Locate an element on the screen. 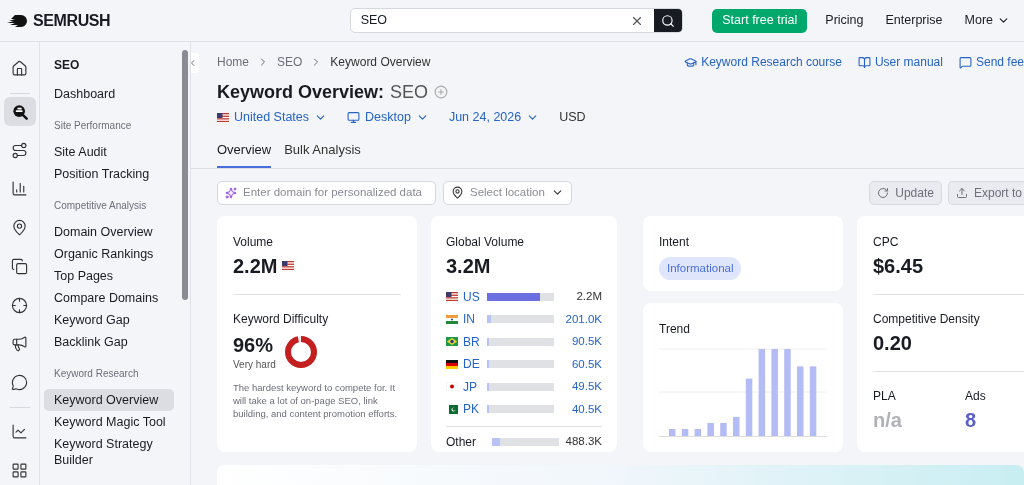 This screenshot has height=485, width=1024. card-label: Global Volume is located at coordinates (486, 242).